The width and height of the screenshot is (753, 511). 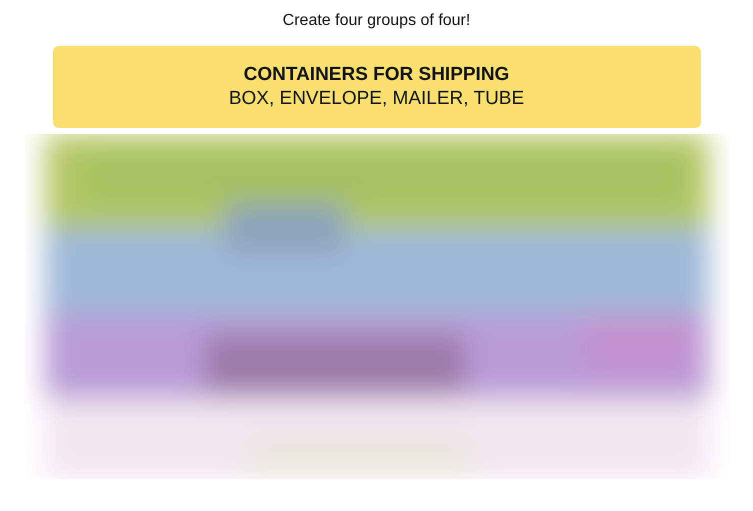 I want to click on instruction-text: Create four groups of four!, so click(x=376, y=21).